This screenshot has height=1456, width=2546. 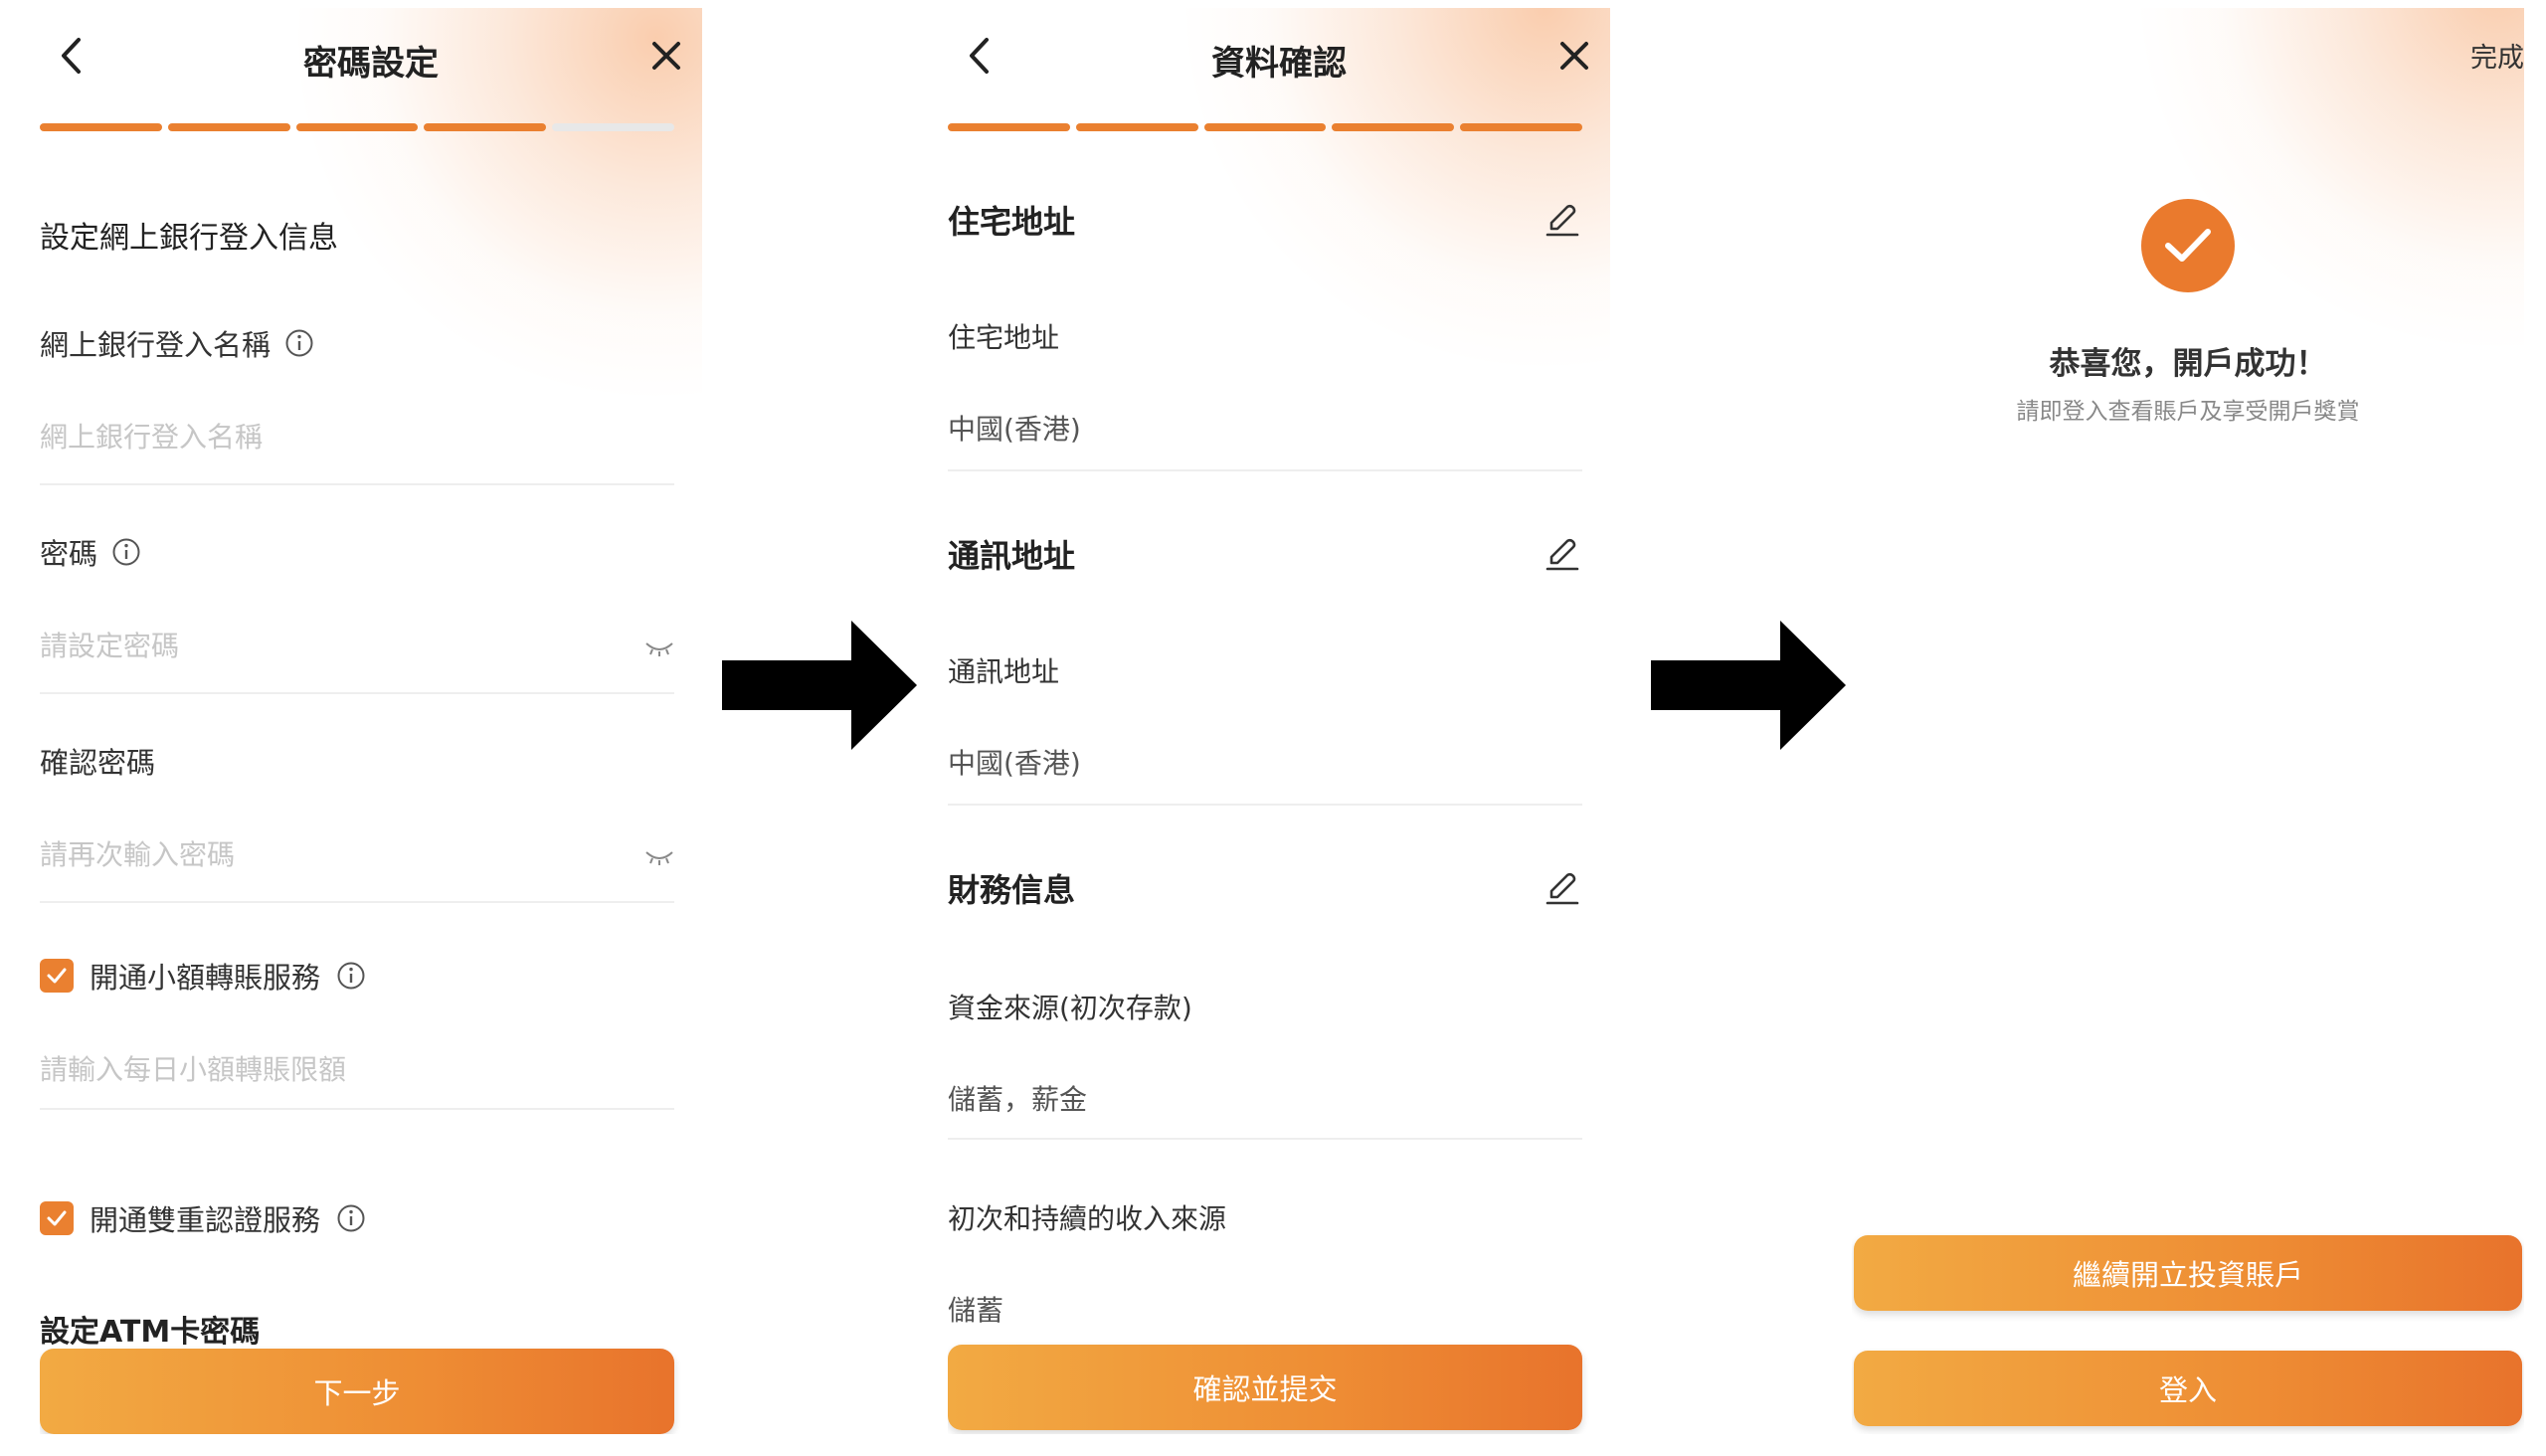 I want to click on residential-address-value: 中國(香港), so click(x=1014, y=429).